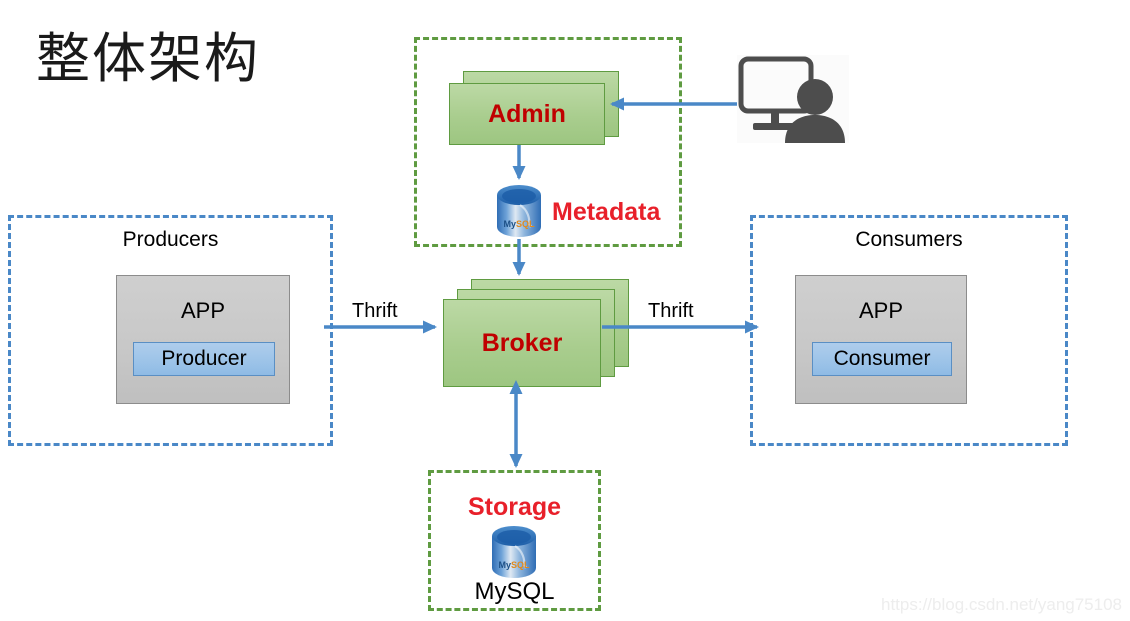 Image resolution: width=1130 pixels, height=621 pixels. Describe the element at coordinates (148, 59) in the screenshot. I see `page-title: 整体架构` at that location.